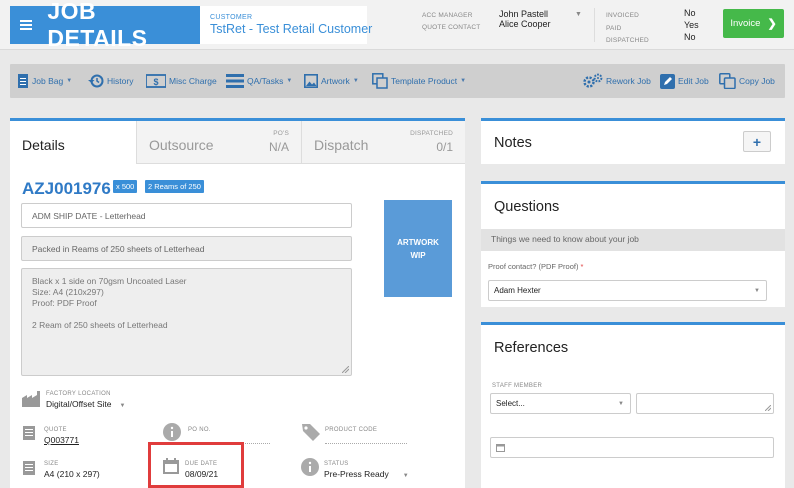 The width and height of the screenshot is (794, 488). Describe the element at coordinates (560, 403) in the screenshot. I see `staff-member-select: Select... ▼` at that location.